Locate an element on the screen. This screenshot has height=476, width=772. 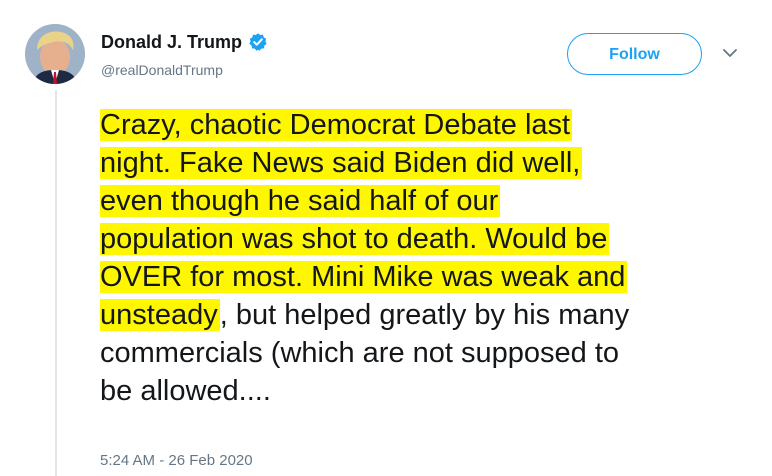
profile-photo-icon is located at coordinates (55, 54).